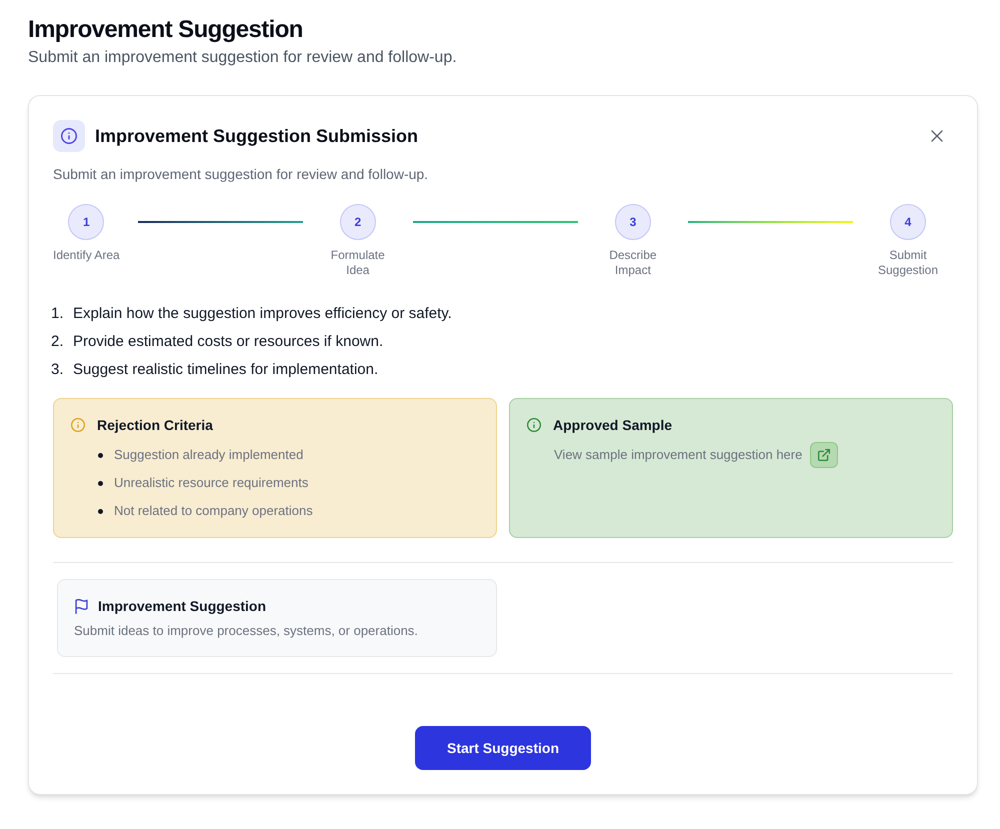  I want to click on external-link-icon, so click(824, 455).